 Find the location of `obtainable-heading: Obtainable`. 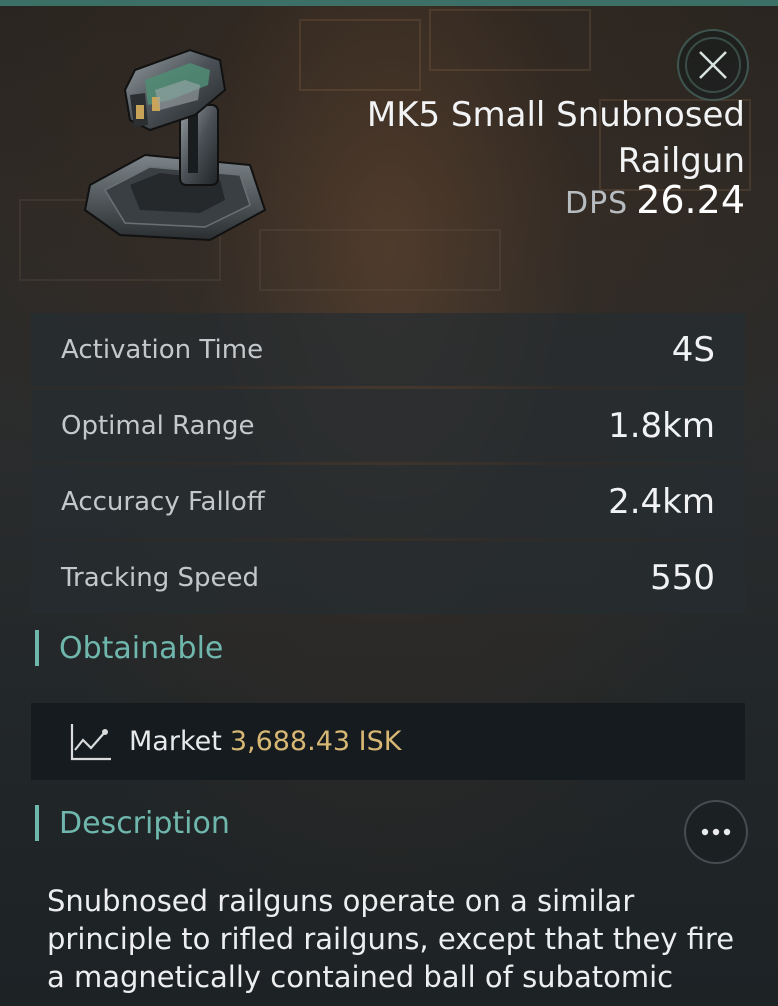

obtainable-heading: Obtainable is located at coordinates (129, 648).